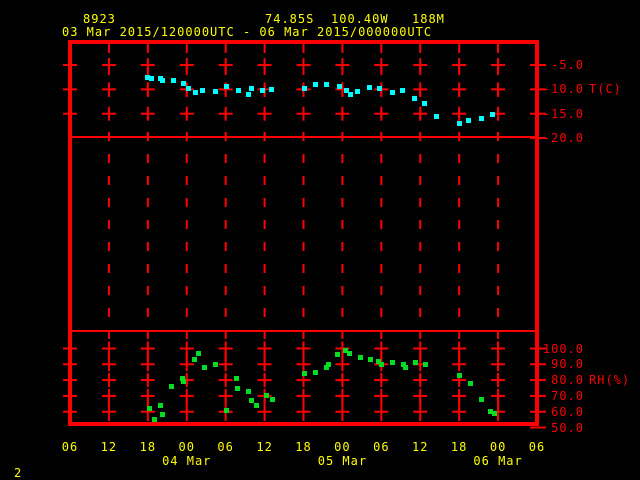  Describe the element at coordinates (563, 89) in the screenshot. I see `temp-axis-tick-label: -10.0` at that location.